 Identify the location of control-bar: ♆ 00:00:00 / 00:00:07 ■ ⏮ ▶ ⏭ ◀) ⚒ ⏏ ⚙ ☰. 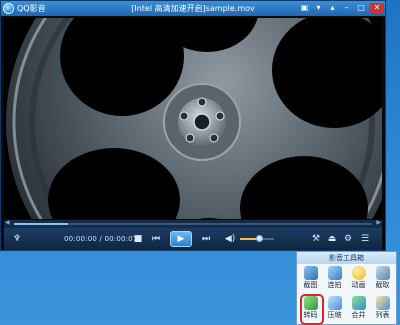
(193, 239).